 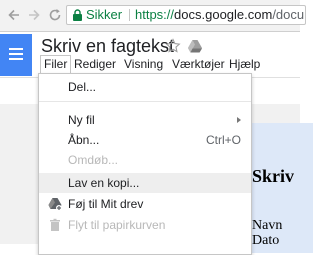 I want to click on address-separator, so click(x=129, y=15).